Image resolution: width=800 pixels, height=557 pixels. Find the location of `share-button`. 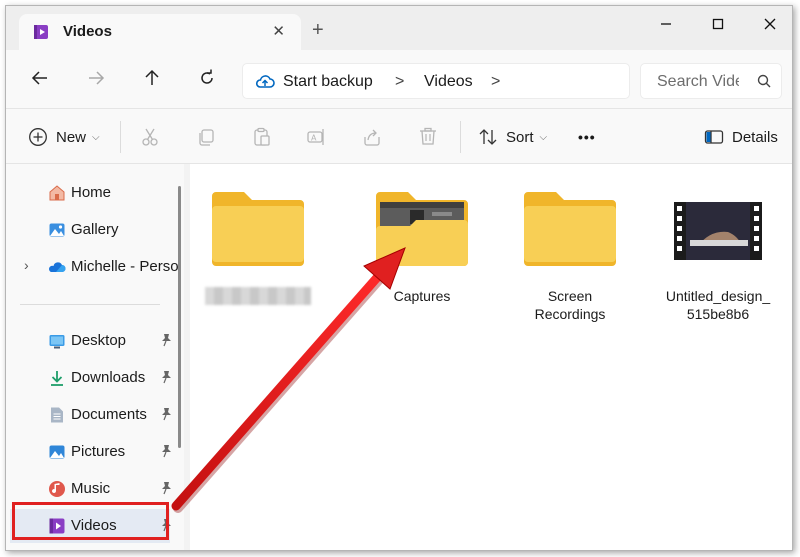

share-button is located at coordinates (372, 137).